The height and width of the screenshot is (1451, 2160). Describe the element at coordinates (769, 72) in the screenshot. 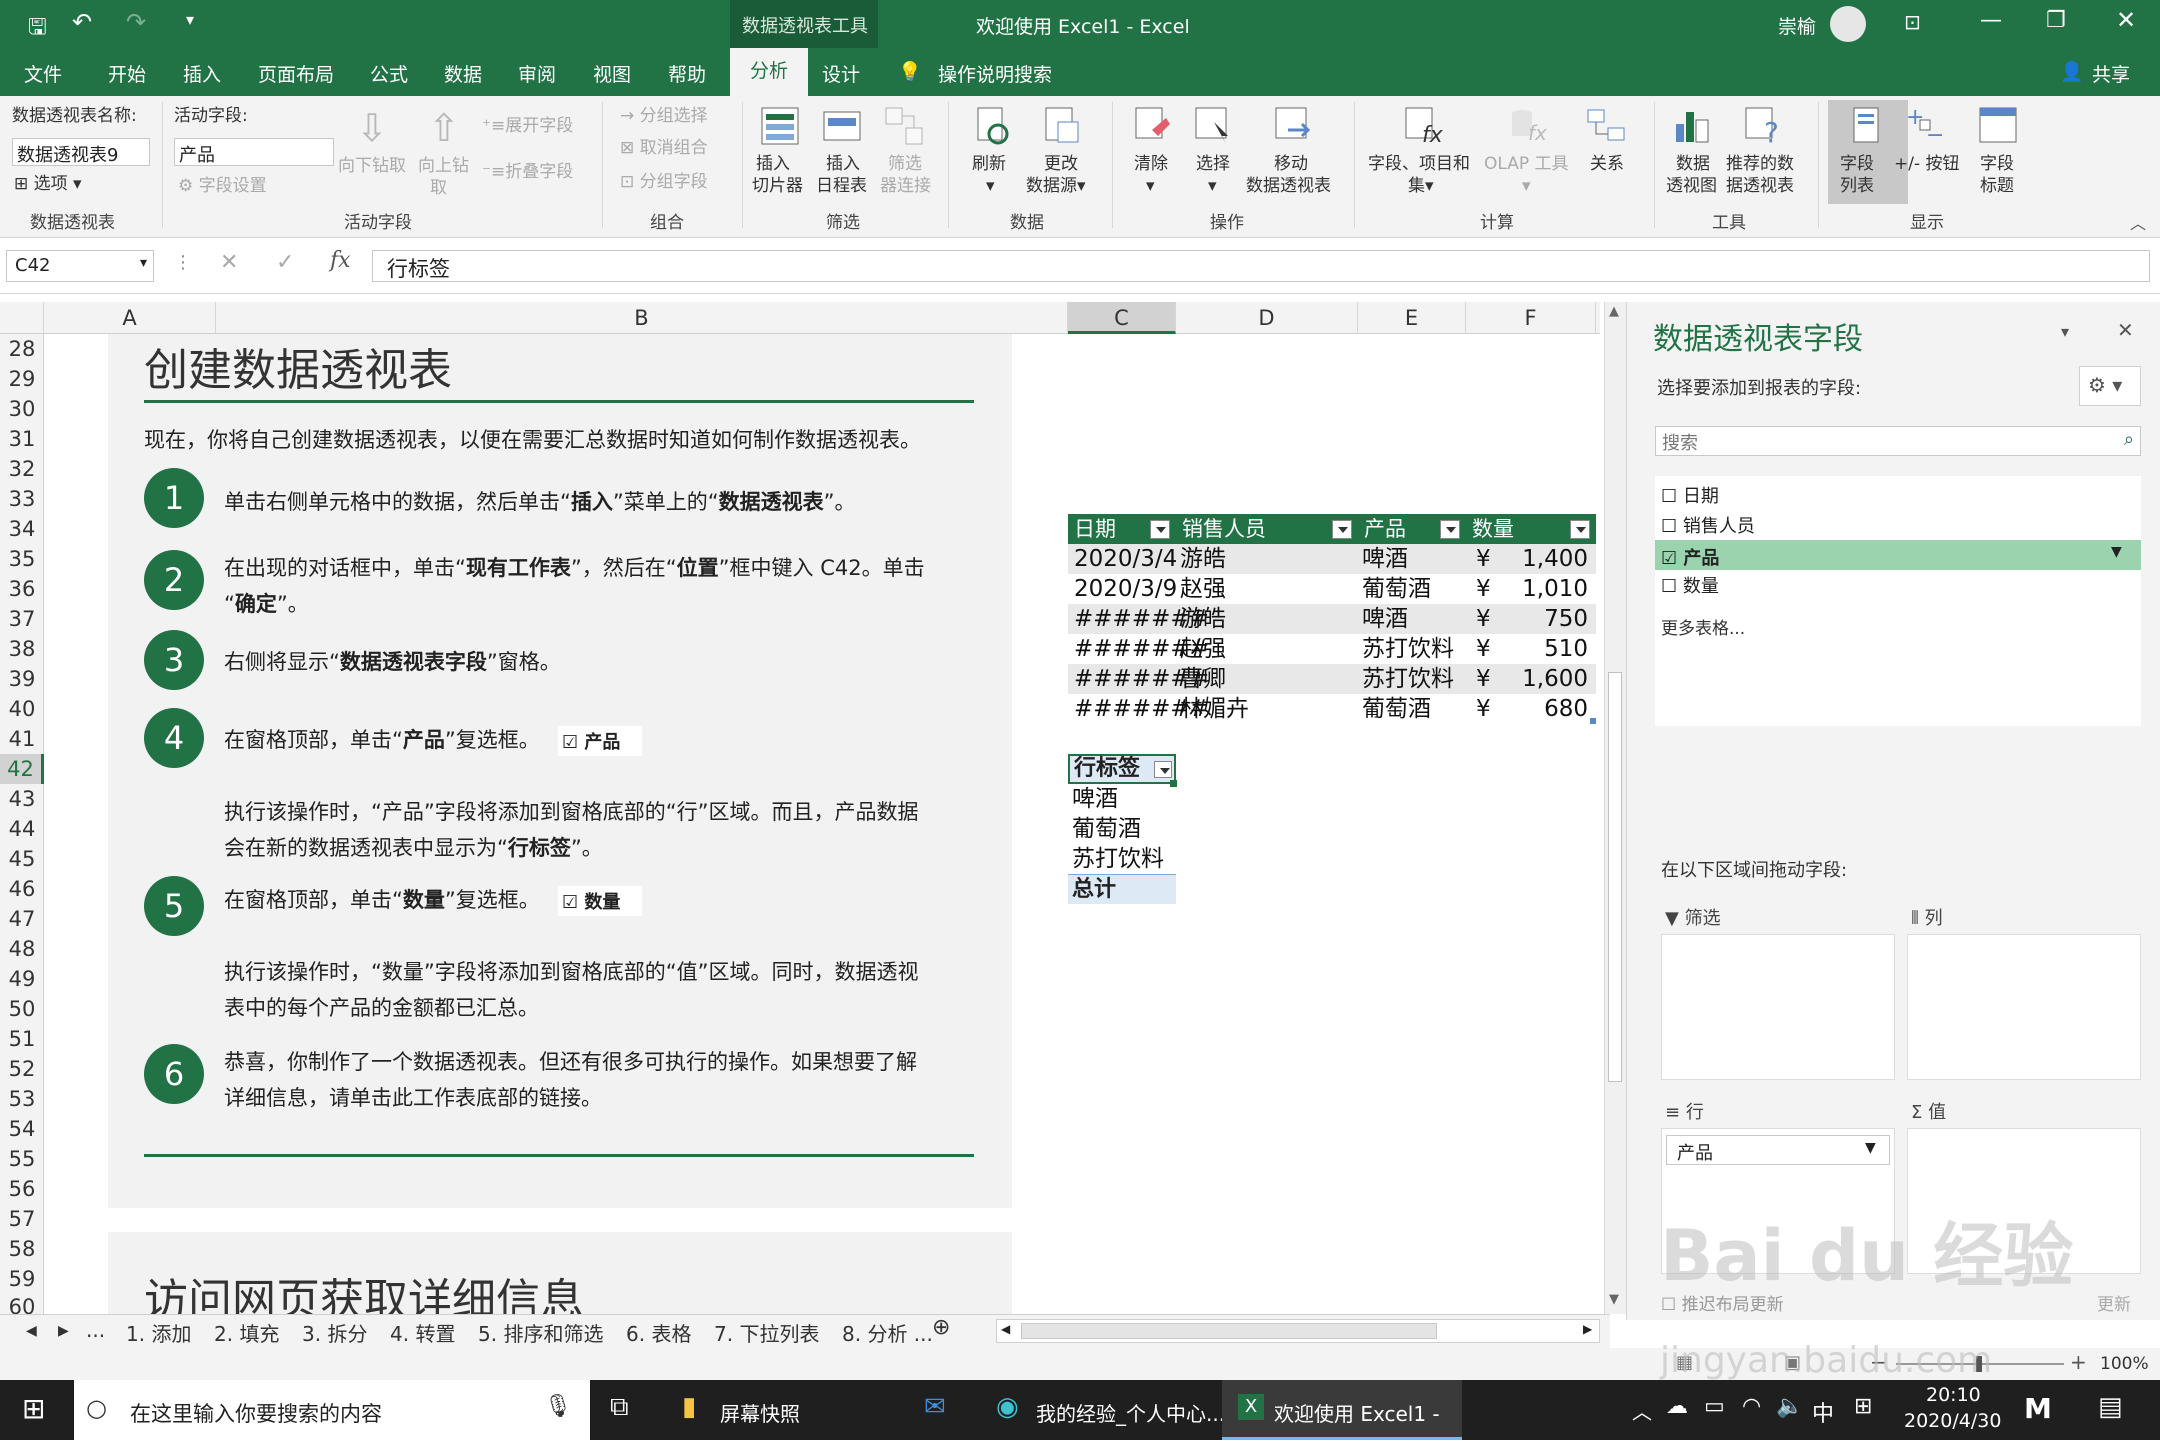

I see `tab-analyze: 分析` at that location.